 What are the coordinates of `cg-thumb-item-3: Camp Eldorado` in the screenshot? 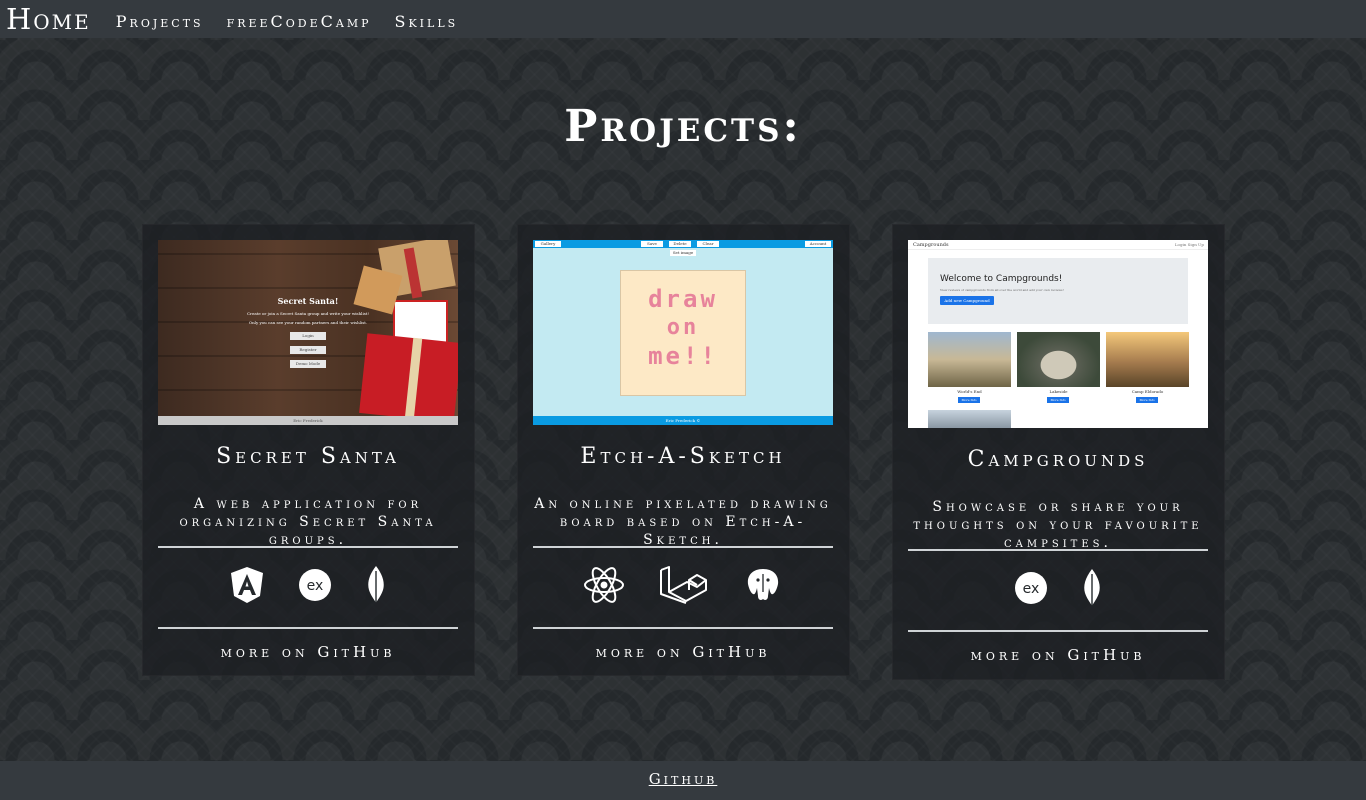 It's located at (1147, 391).